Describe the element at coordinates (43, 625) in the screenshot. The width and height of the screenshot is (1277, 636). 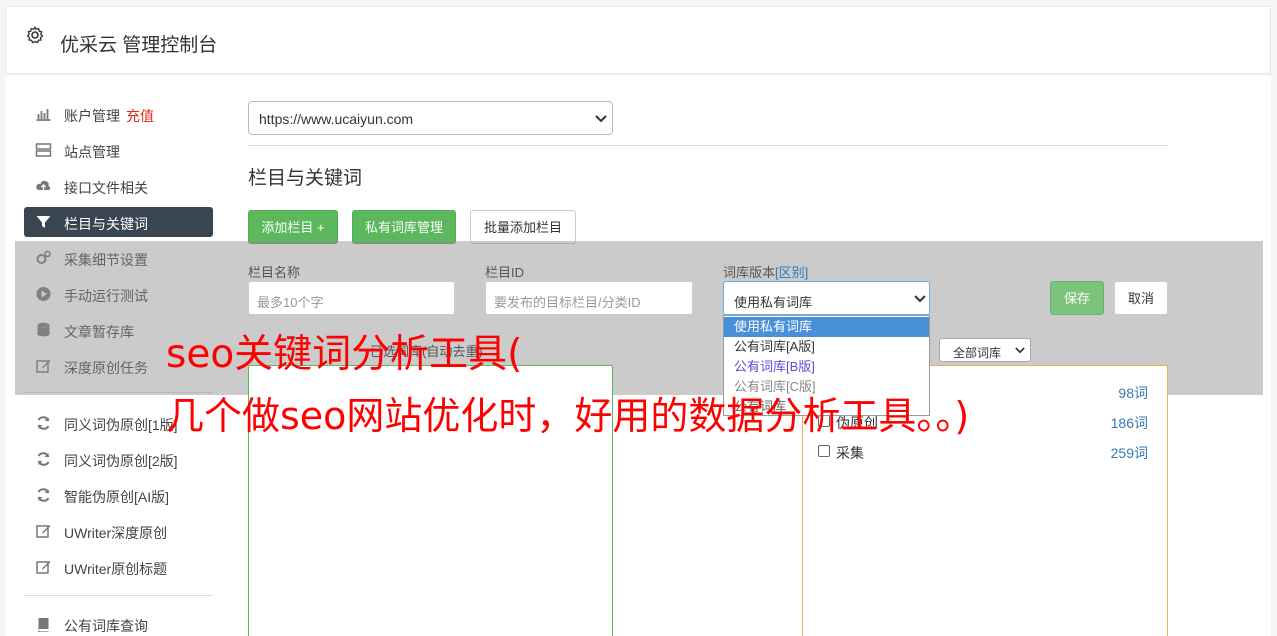
I see `book-icon` at that location.